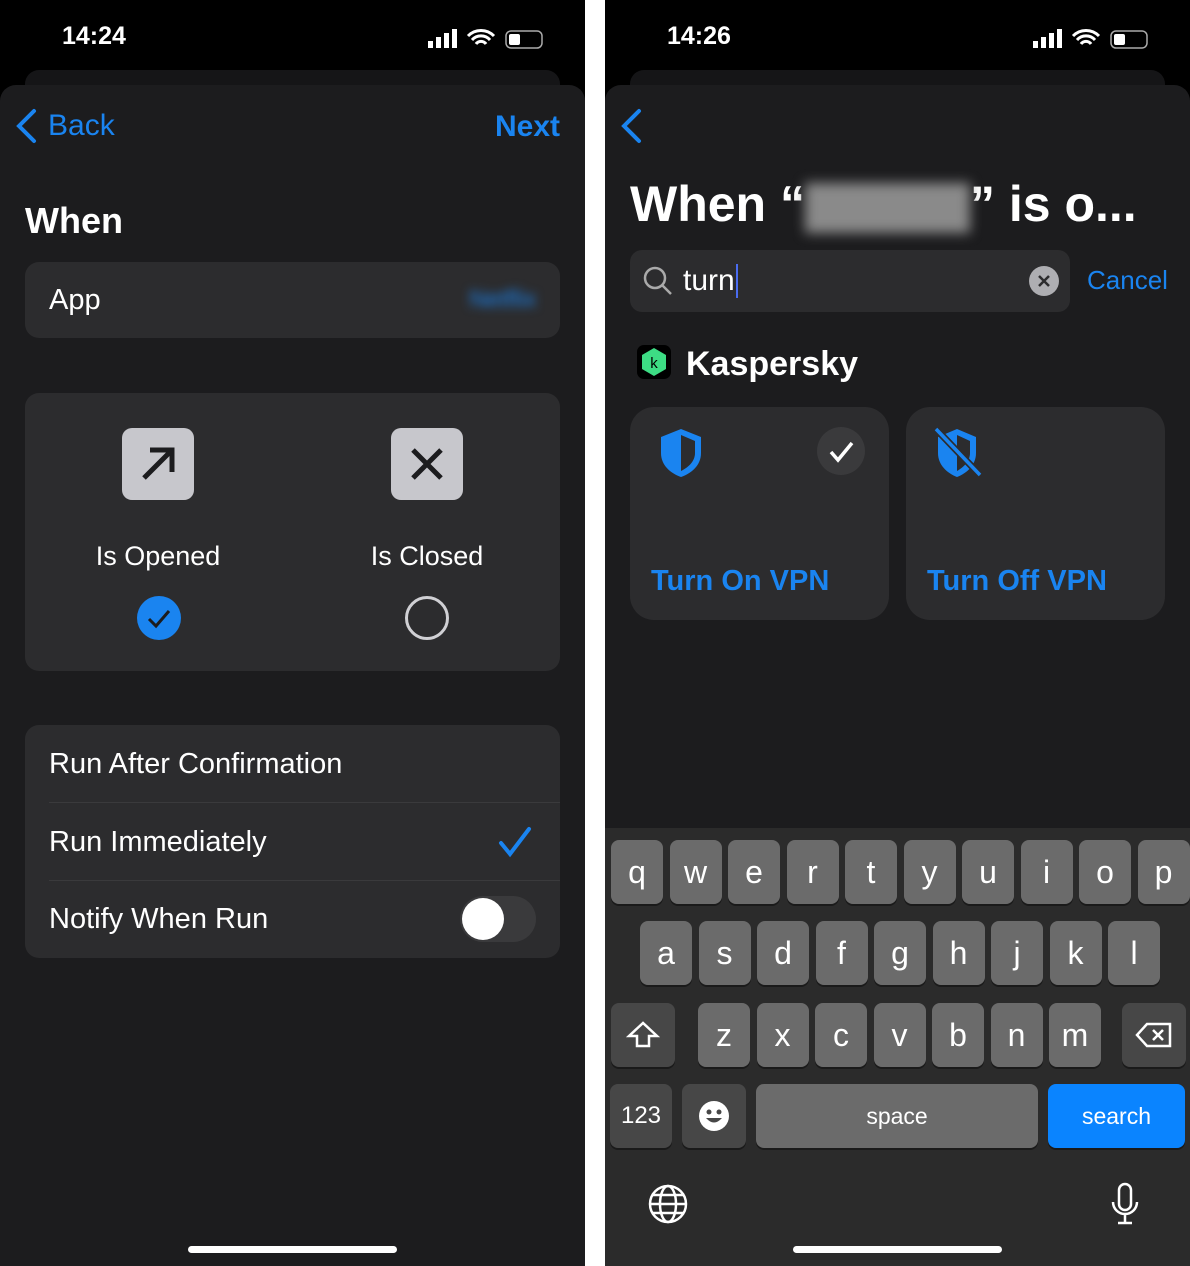 This screenshot has height=1266, width=1190. Describe the element at coordinates (1016, 1035) in the screenshot. I see `key-n: n` at that location.